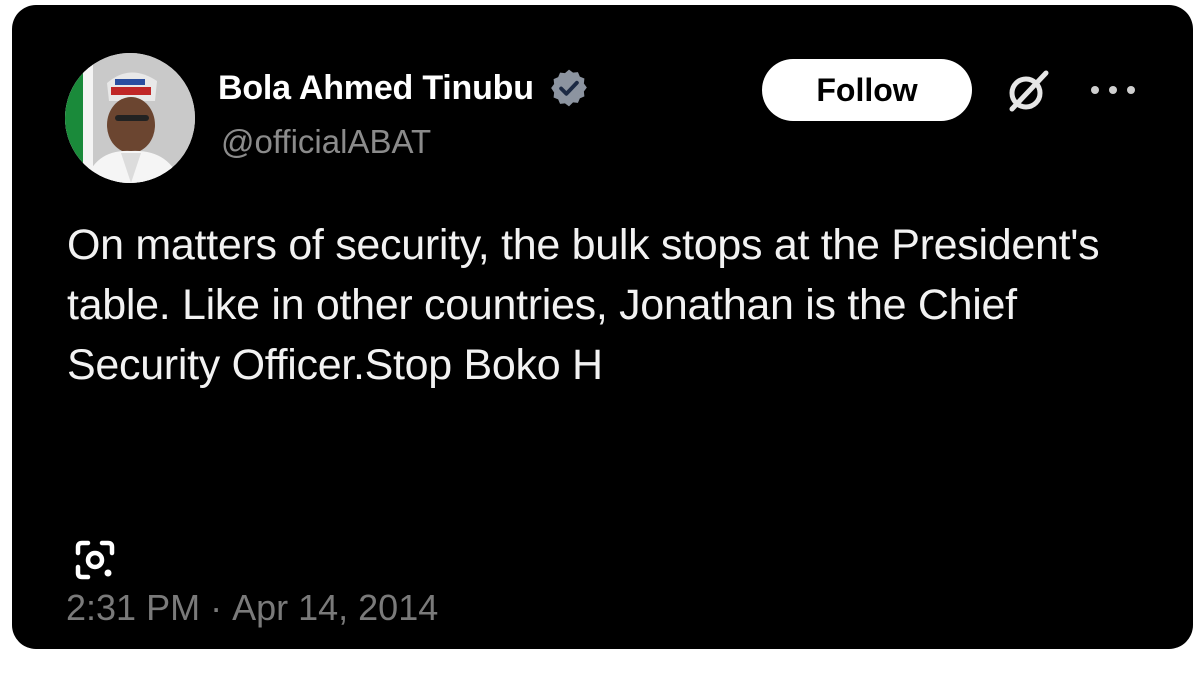 The height and width of the screenshot is (673, 1200). Describe the element at coordinates (133, 607) in the screenshot. I see `tweet-time: 2:31 PM` at that location.